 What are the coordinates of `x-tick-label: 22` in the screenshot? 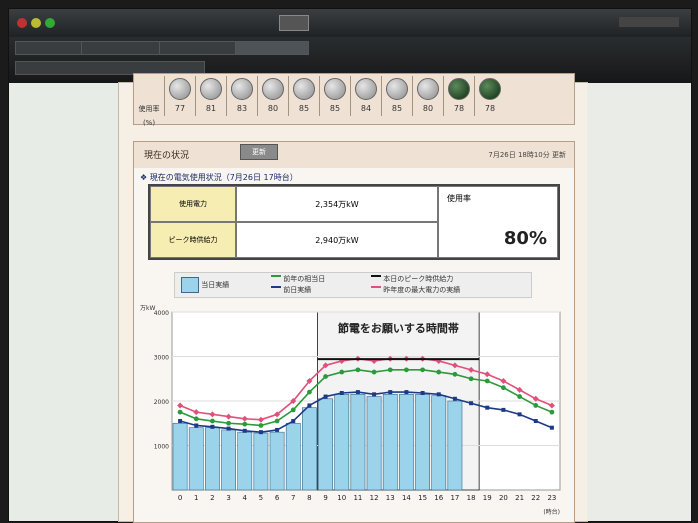 It's located at (535, 498).